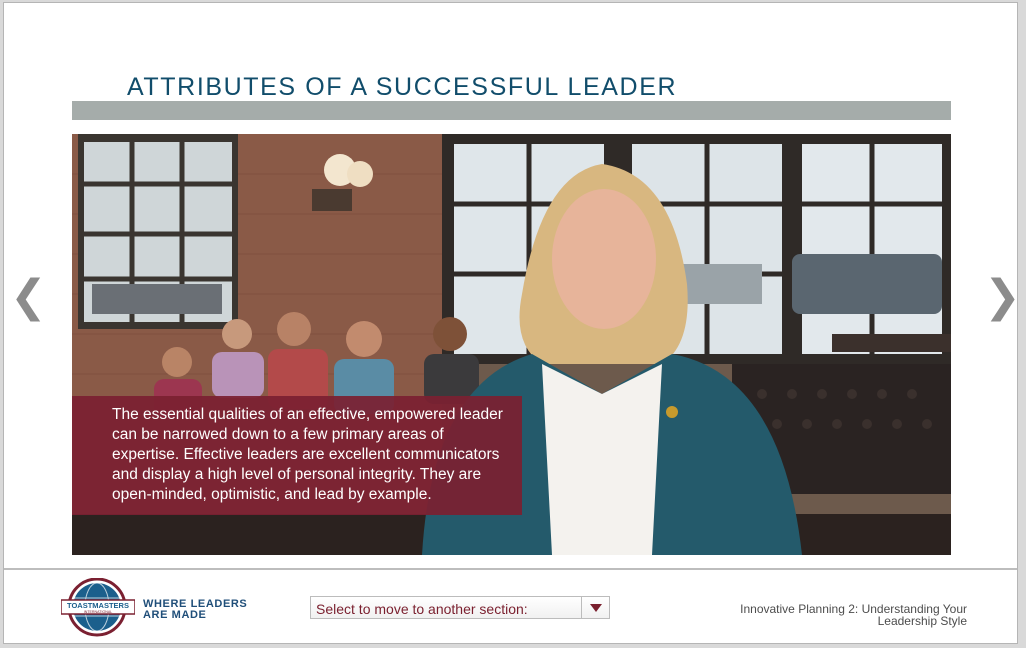 Image resolution: width=1026 pixels, height=648 pixels. I want to click on next-slide-arrow-icon: ❯, so click(1002, 297).